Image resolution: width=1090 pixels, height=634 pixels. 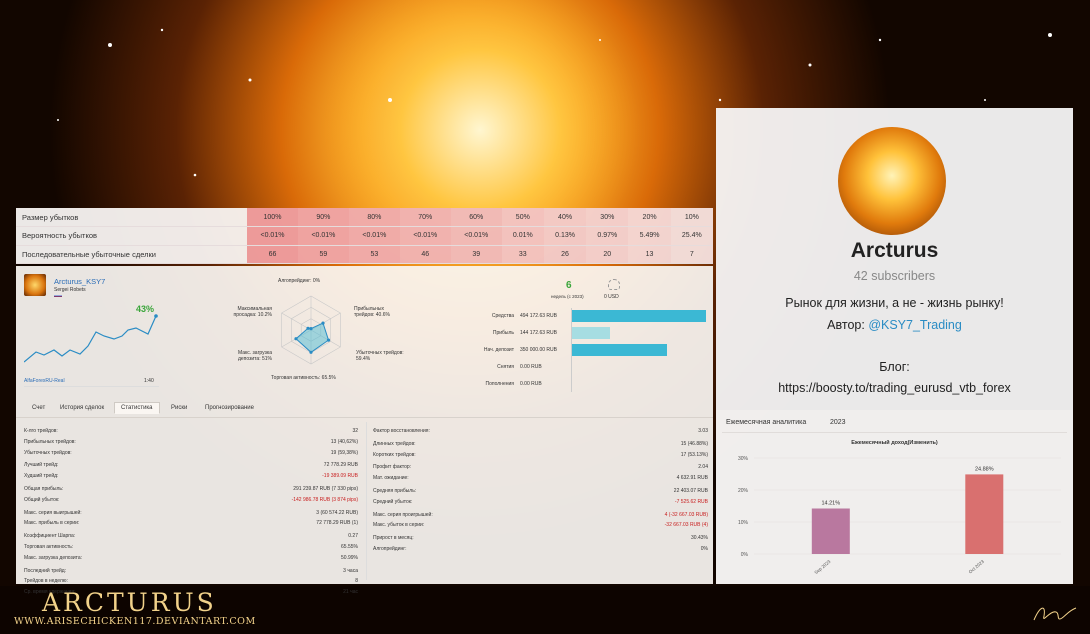 I want to click on weeks-count: 6, so click(x=569, y=285).